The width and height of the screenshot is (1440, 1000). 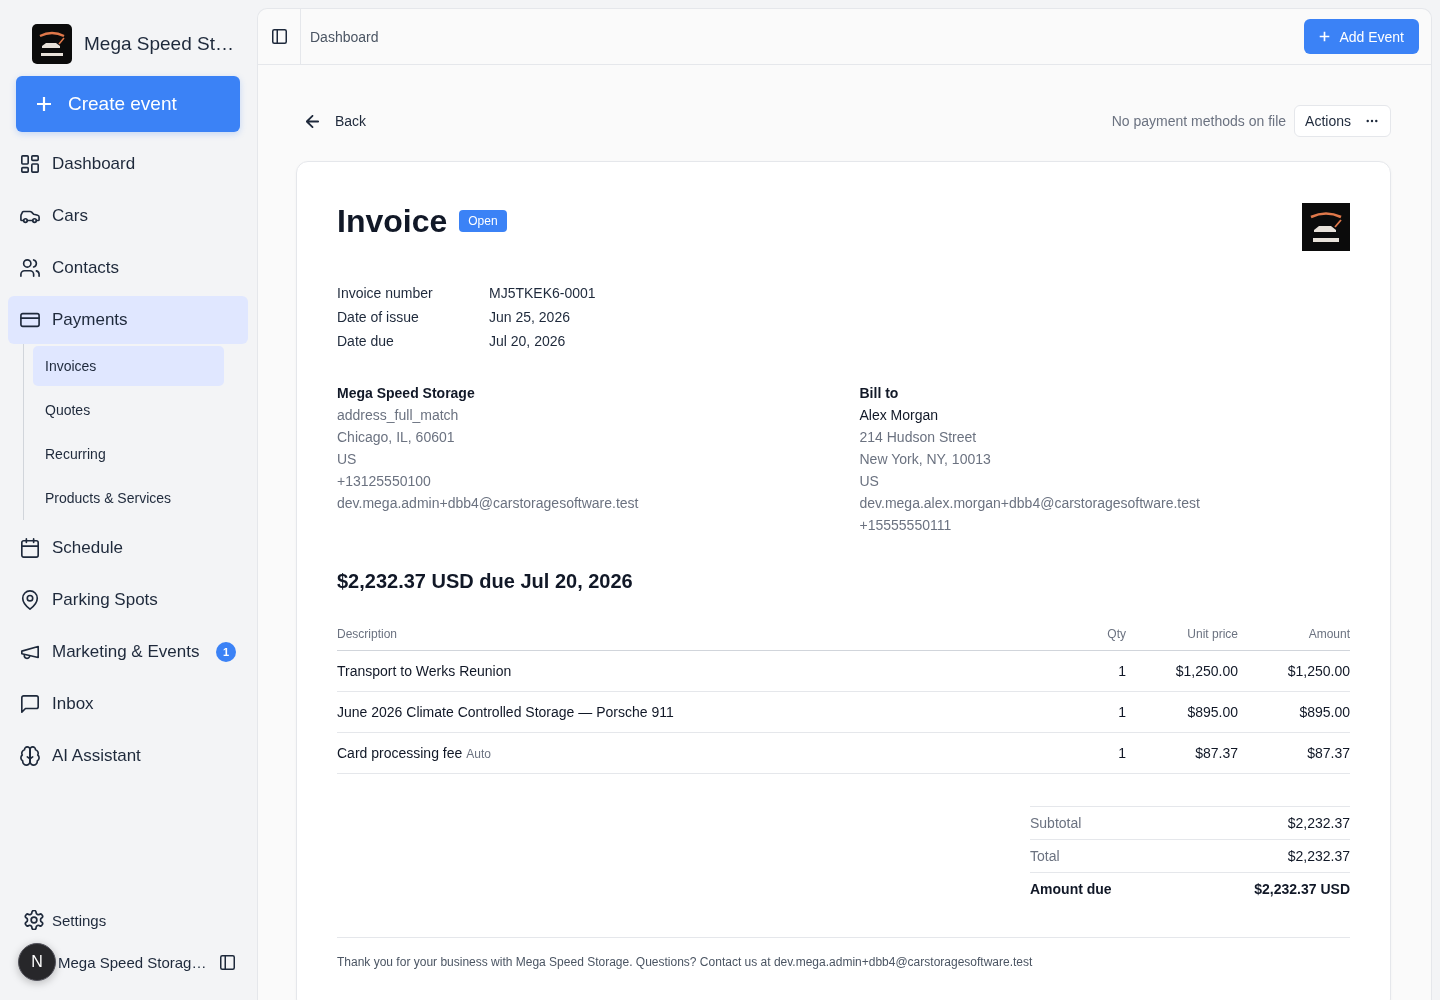 I want to click on sidebar-item: Dashboard, so click(x=128, y=164).